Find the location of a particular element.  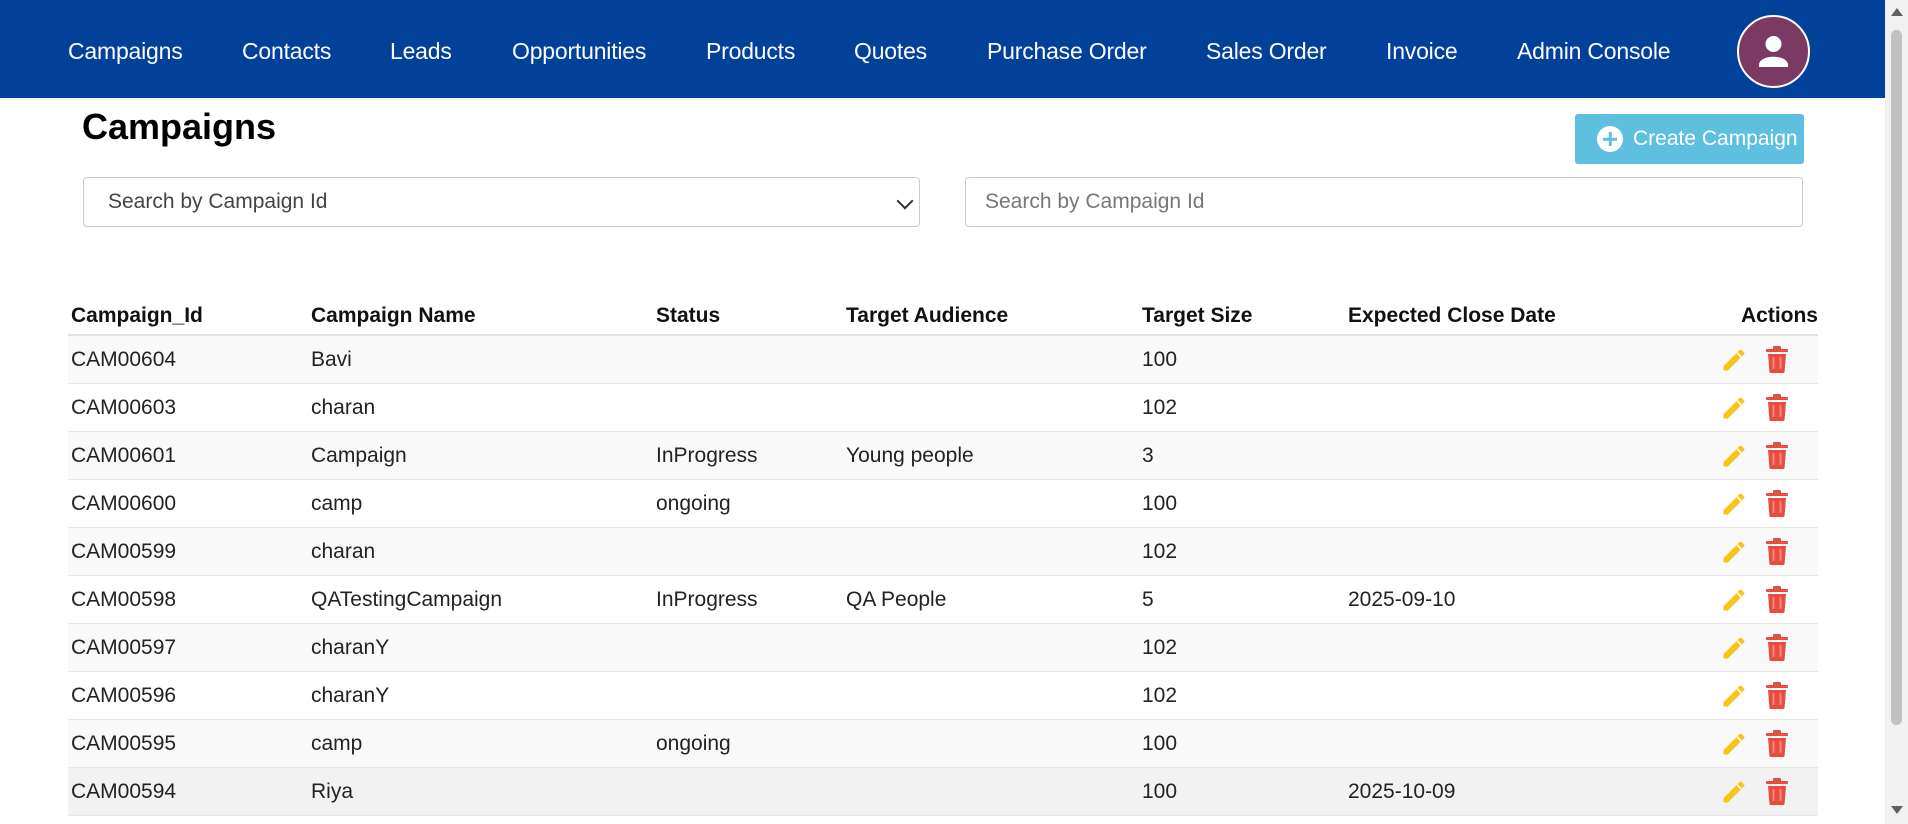

table-row: CAM00599 charan 102 is located at coordinates (943, 551).